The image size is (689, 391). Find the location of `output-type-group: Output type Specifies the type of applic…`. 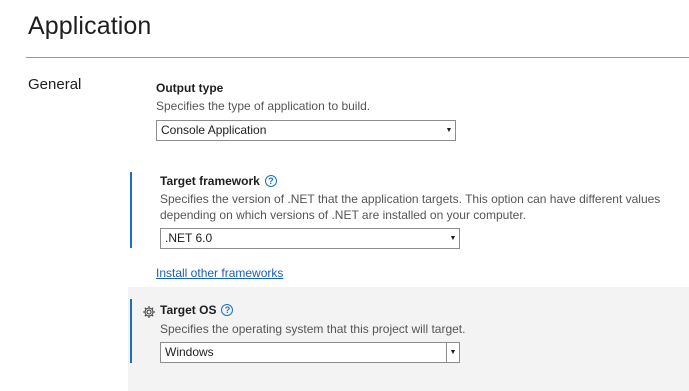

output-type-group: Output type Specifies the type of applic… is located at coordinates (263, 97).